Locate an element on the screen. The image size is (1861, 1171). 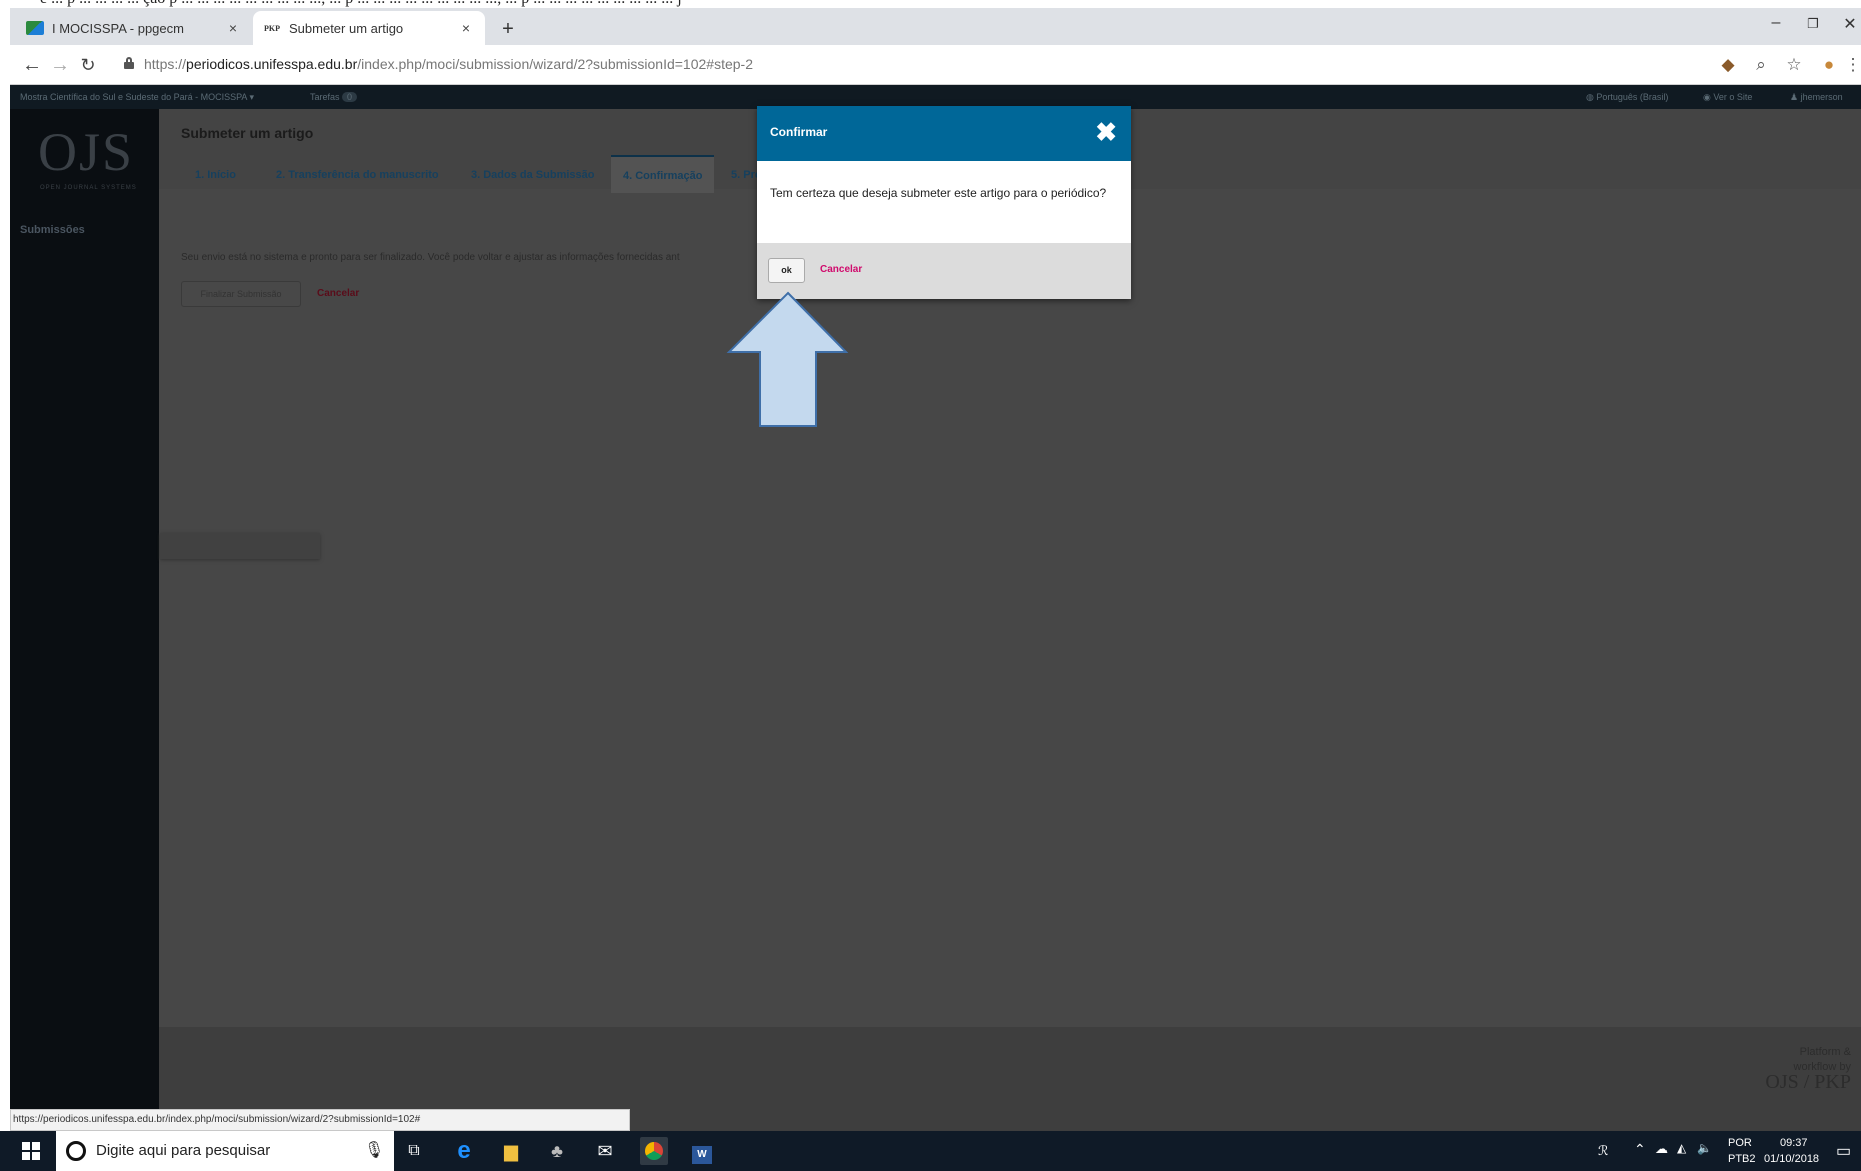
network-app-icon: ♣ is located at coordinates (557, 1151).